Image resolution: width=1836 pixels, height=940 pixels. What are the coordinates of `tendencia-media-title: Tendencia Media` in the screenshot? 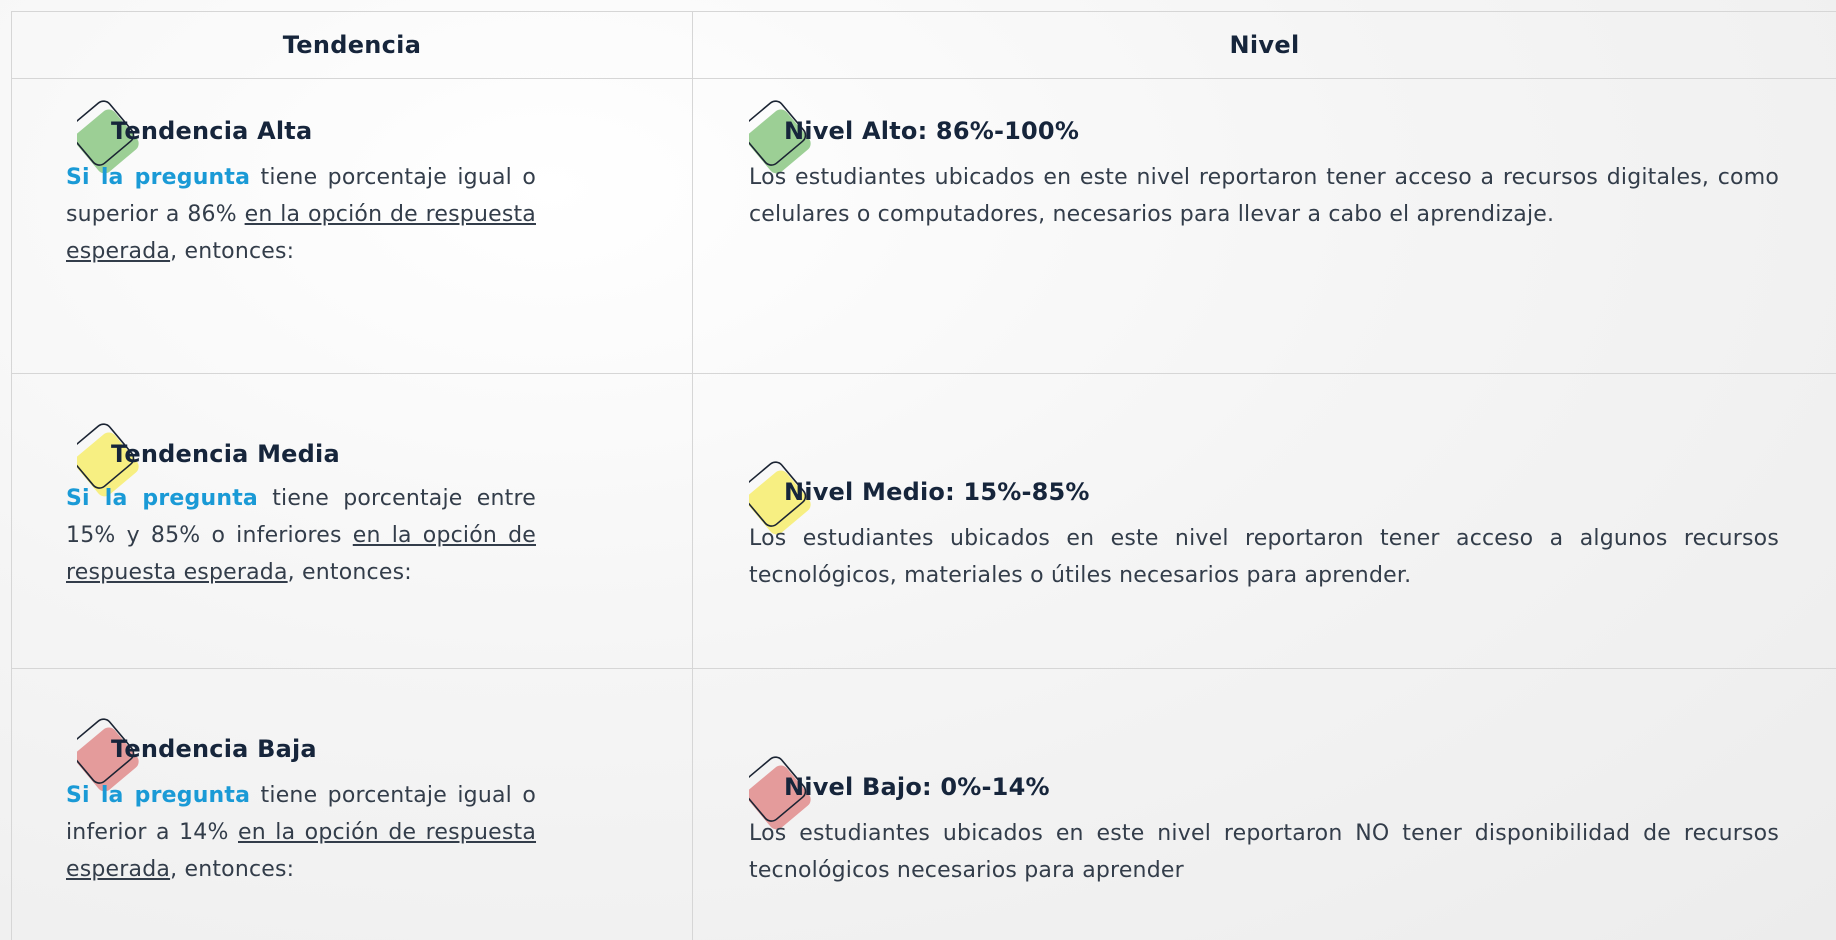 It's located at (225, 454).